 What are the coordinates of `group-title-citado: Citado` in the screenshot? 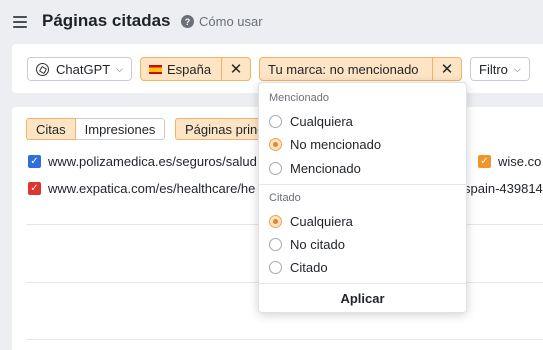 It's located at (285, 198).